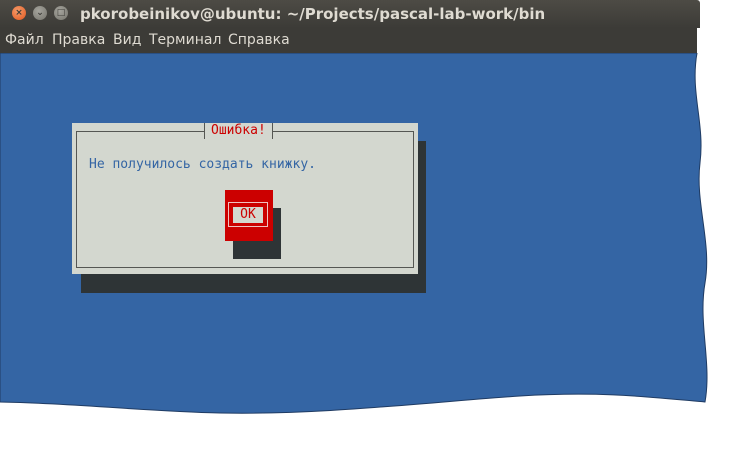 The image size is (750, 450). I want to click on minimize-icon: ⌄, so click(40, 12).